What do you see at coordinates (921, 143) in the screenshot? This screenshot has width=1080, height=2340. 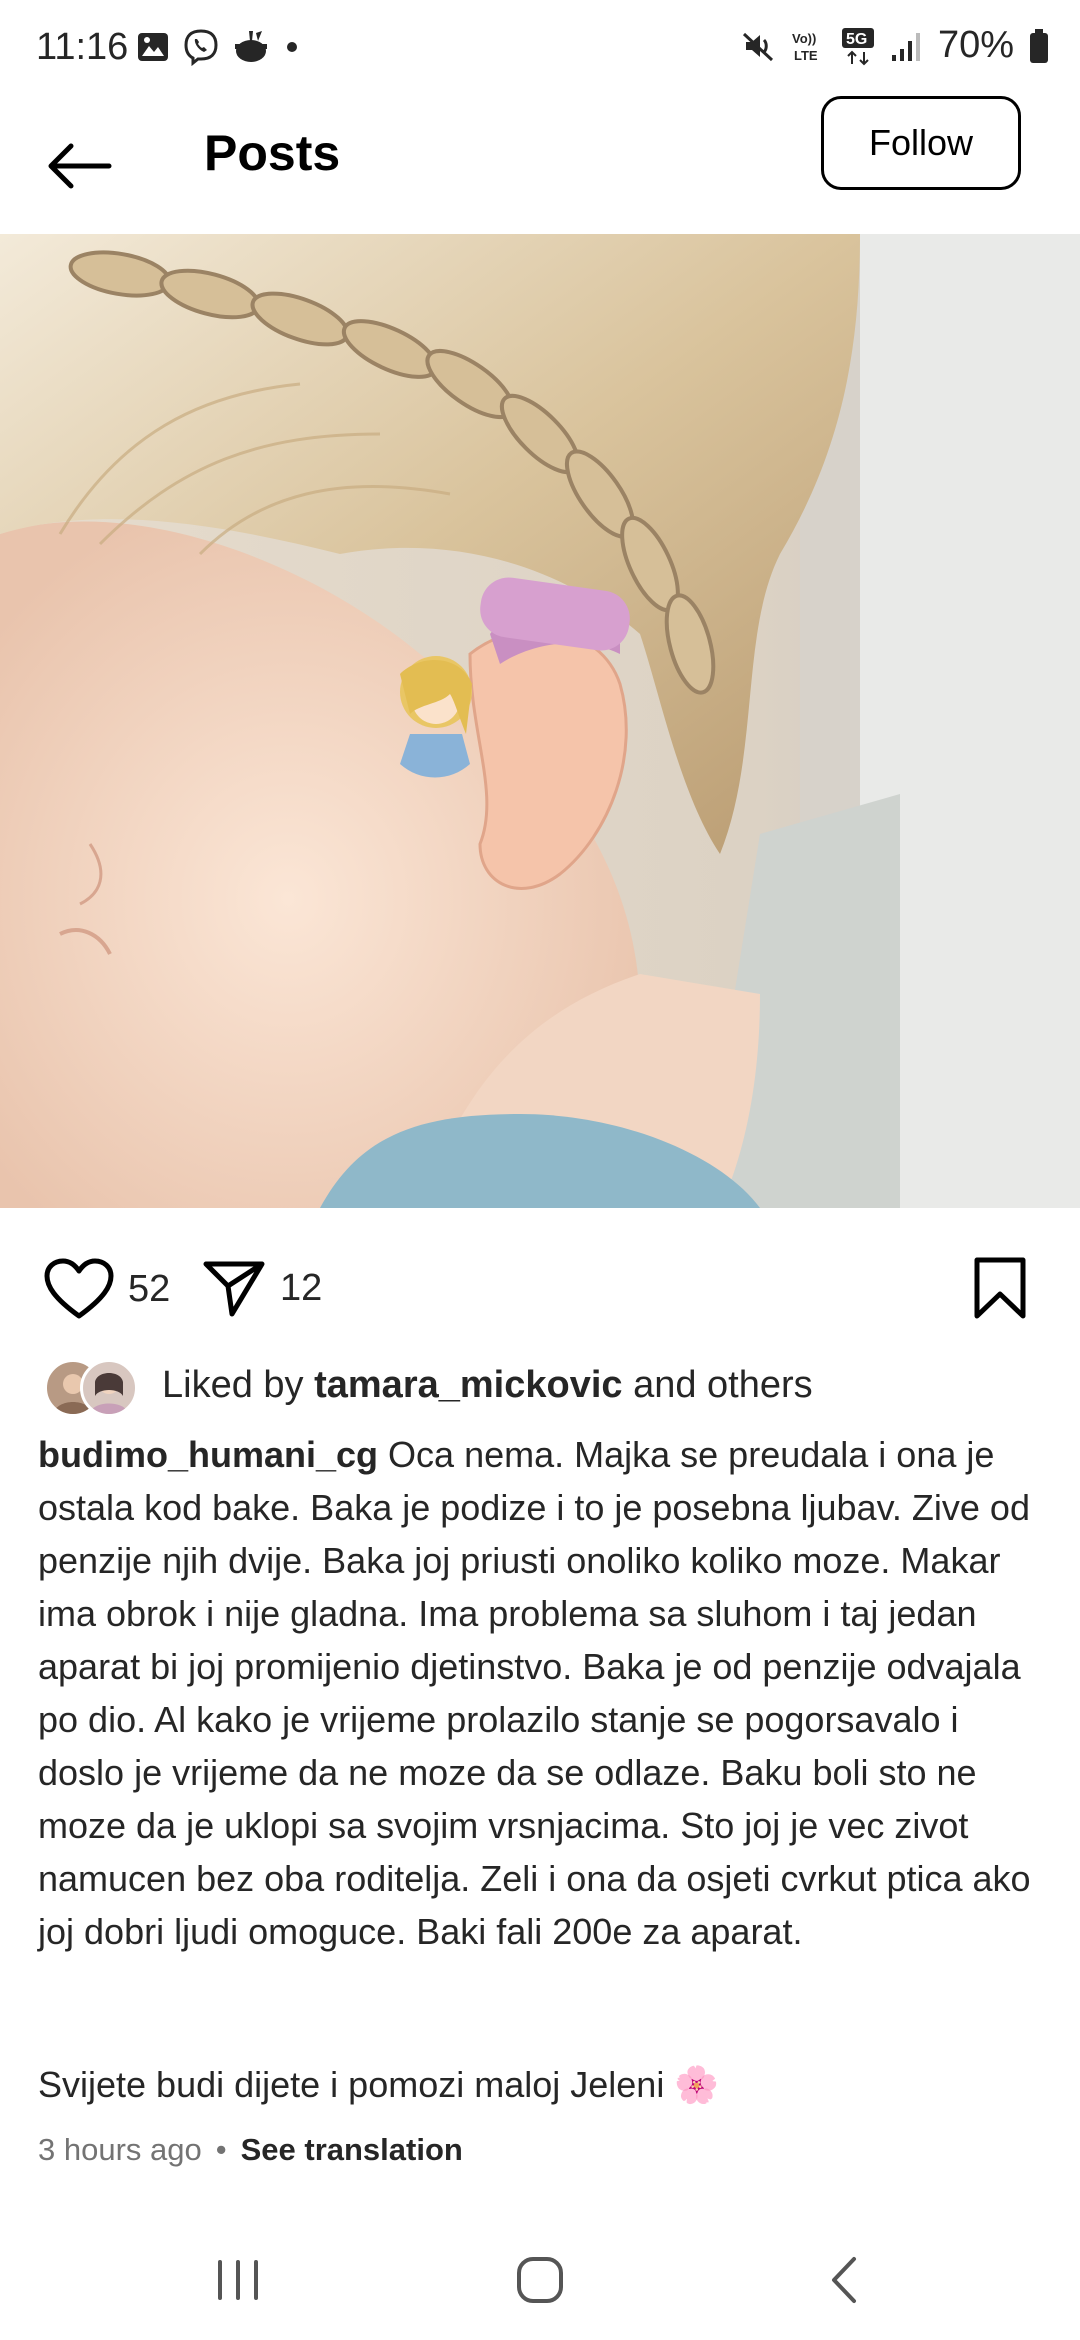 I see `follow-button: Follow` at bounding box center [921, 143].